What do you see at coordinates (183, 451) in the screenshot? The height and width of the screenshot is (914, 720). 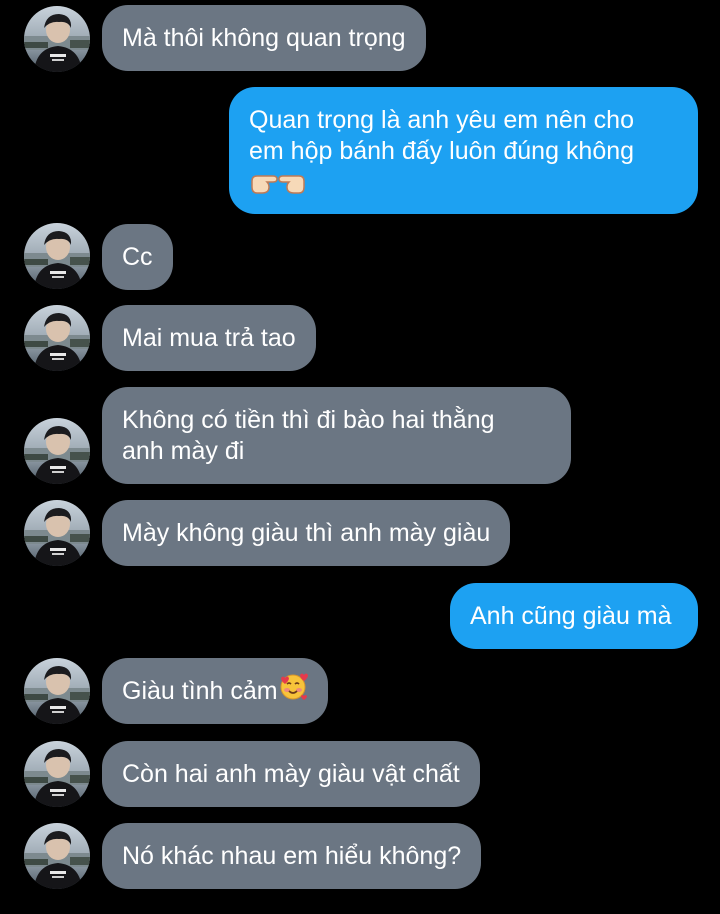 I see `message-text-line-2: anh mày đi` at bounding box center [183, 451].